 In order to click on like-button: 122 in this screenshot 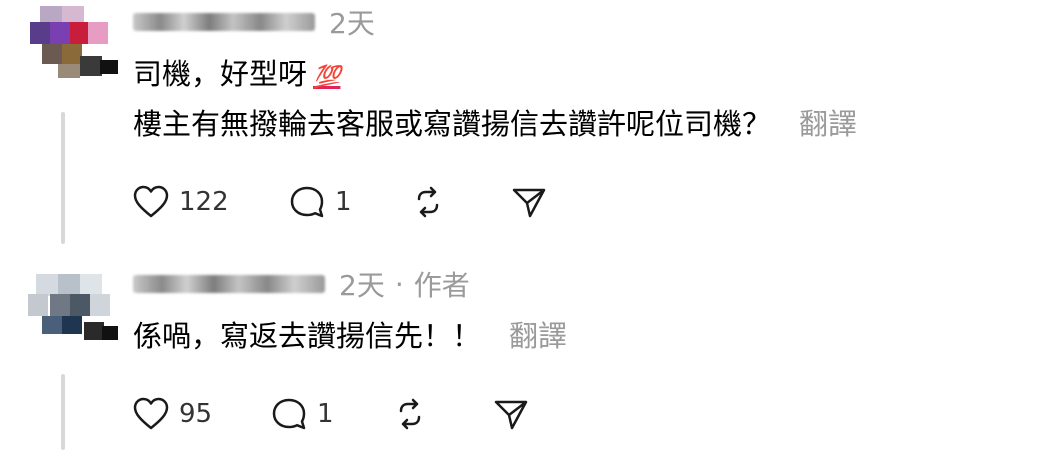, I will do `click(211, 202)`.